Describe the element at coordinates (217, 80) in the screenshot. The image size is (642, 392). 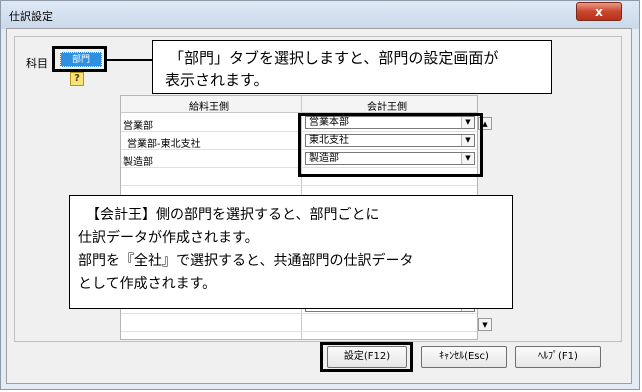
I see `callout-line: 表示されます。` at that location.